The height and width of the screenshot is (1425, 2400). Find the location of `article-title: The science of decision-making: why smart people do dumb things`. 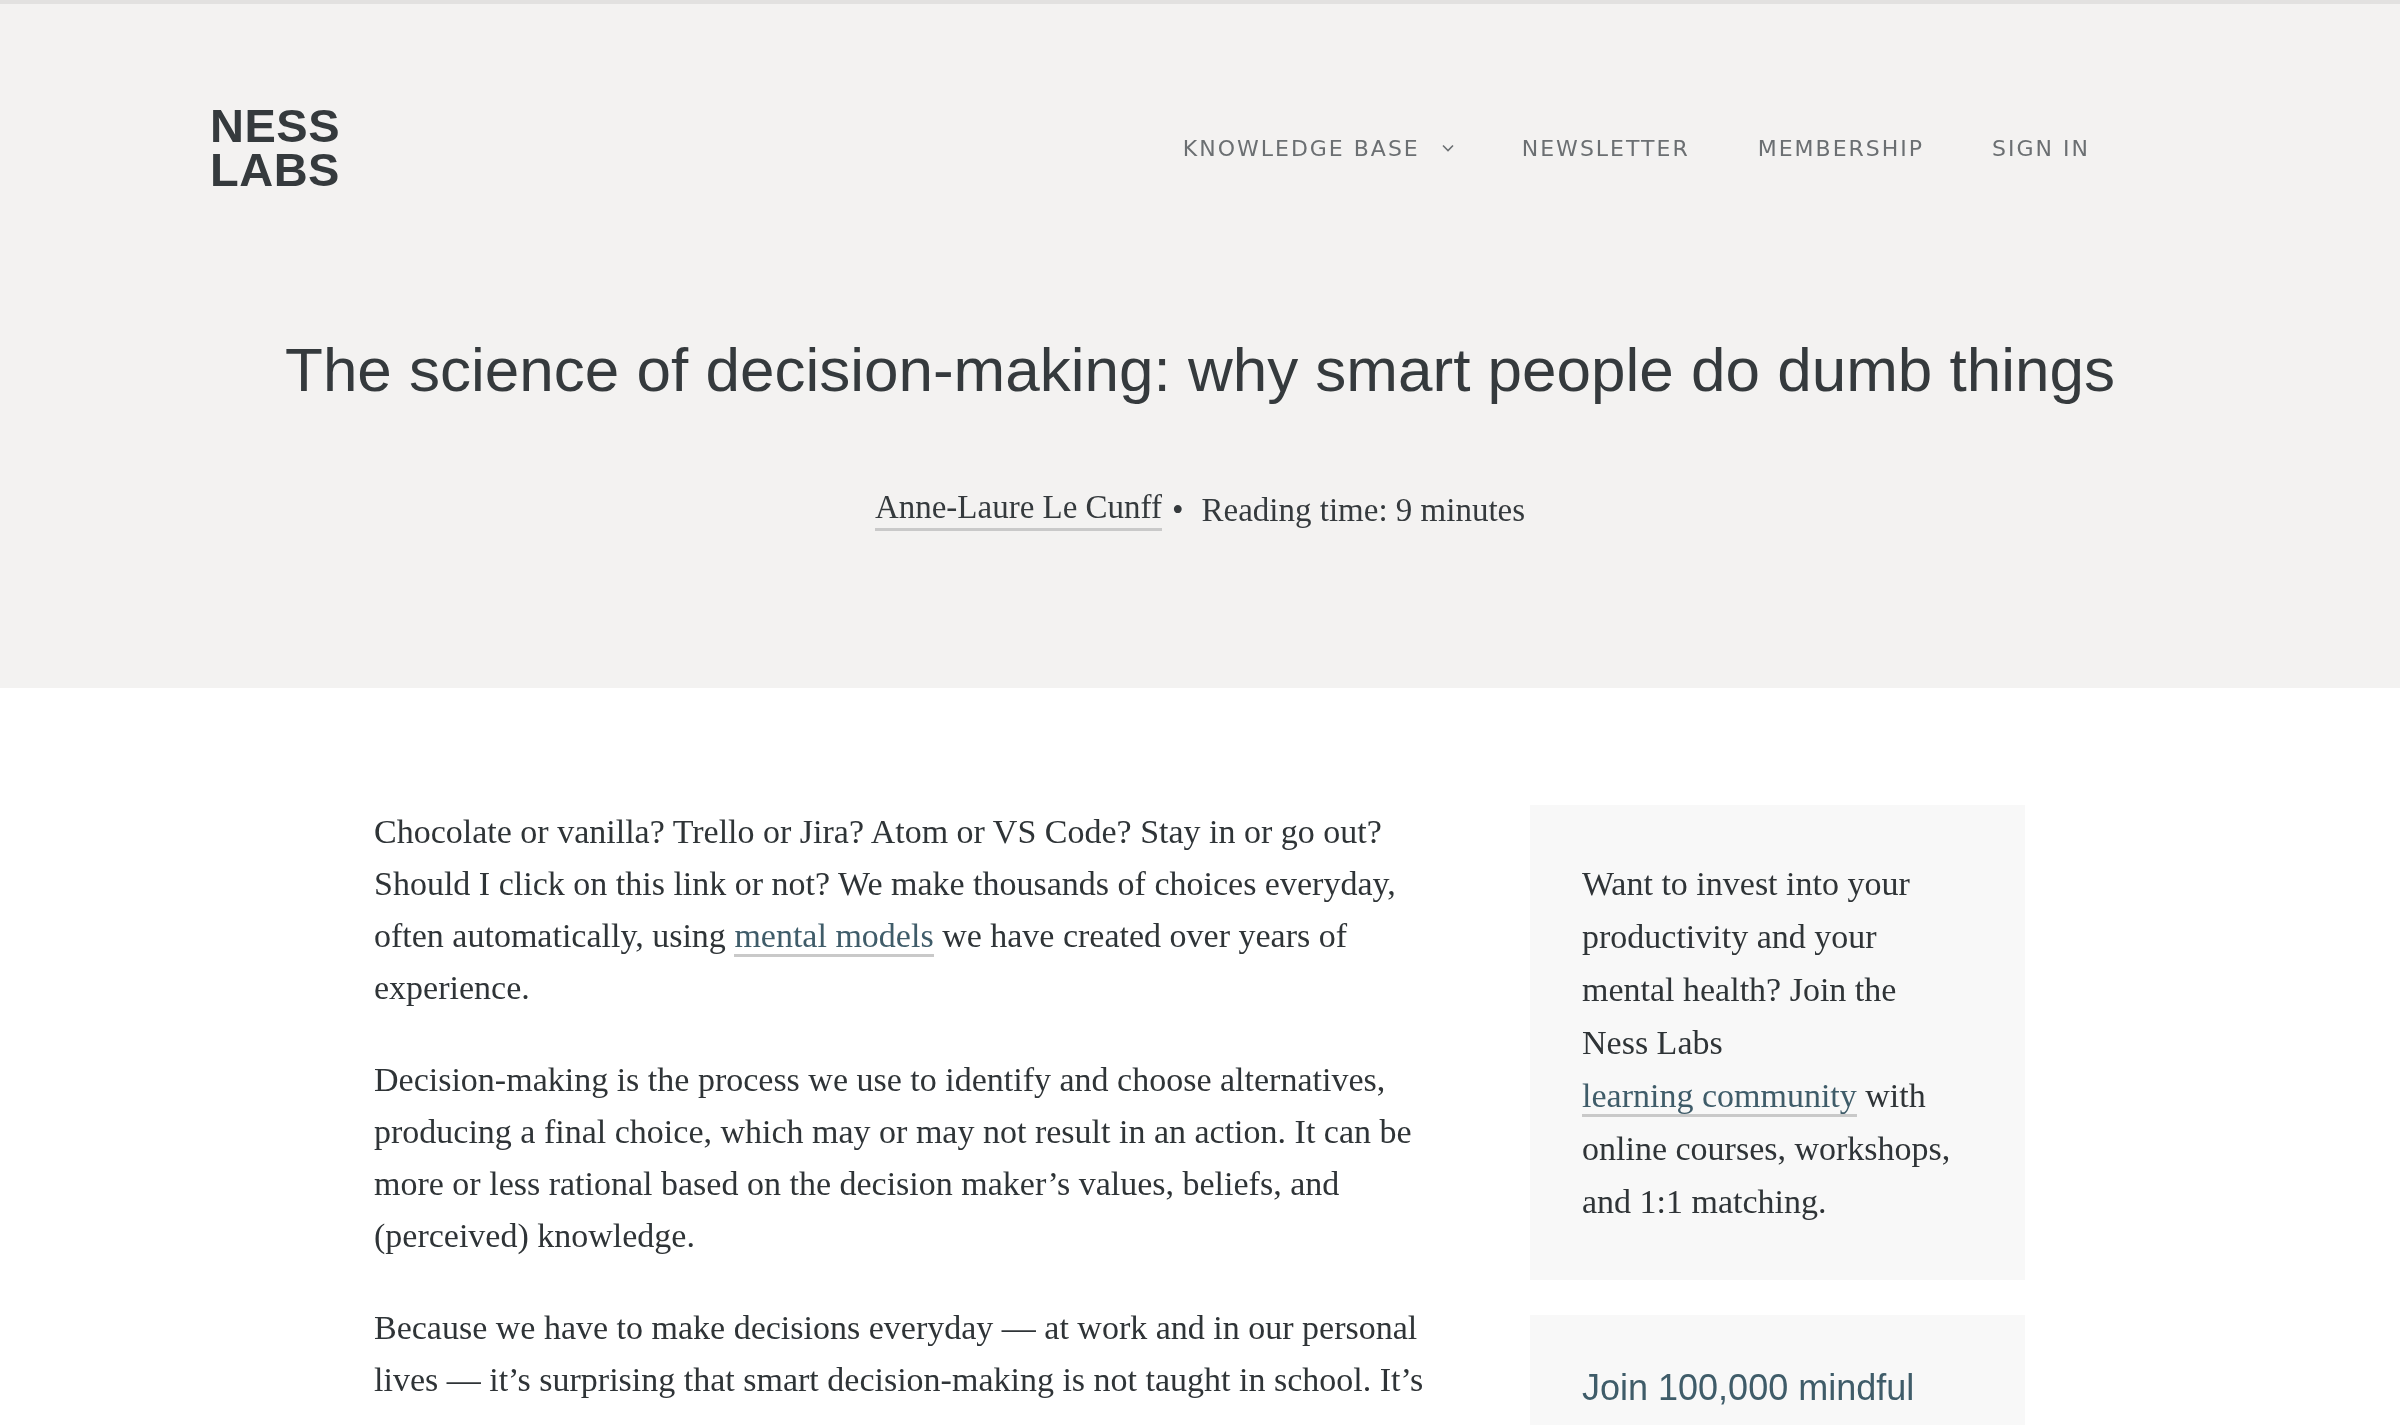

article-title: The science of decision-making: why smart people do dumb things is located at coordinates (1200, 369).